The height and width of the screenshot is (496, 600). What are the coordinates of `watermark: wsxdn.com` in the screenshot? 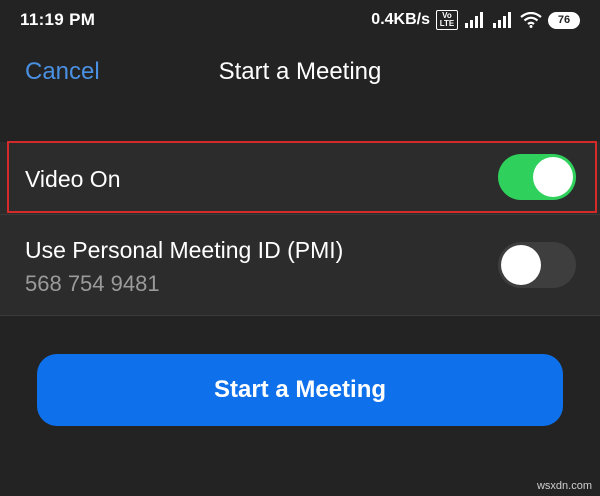 It's located at (564, 486).